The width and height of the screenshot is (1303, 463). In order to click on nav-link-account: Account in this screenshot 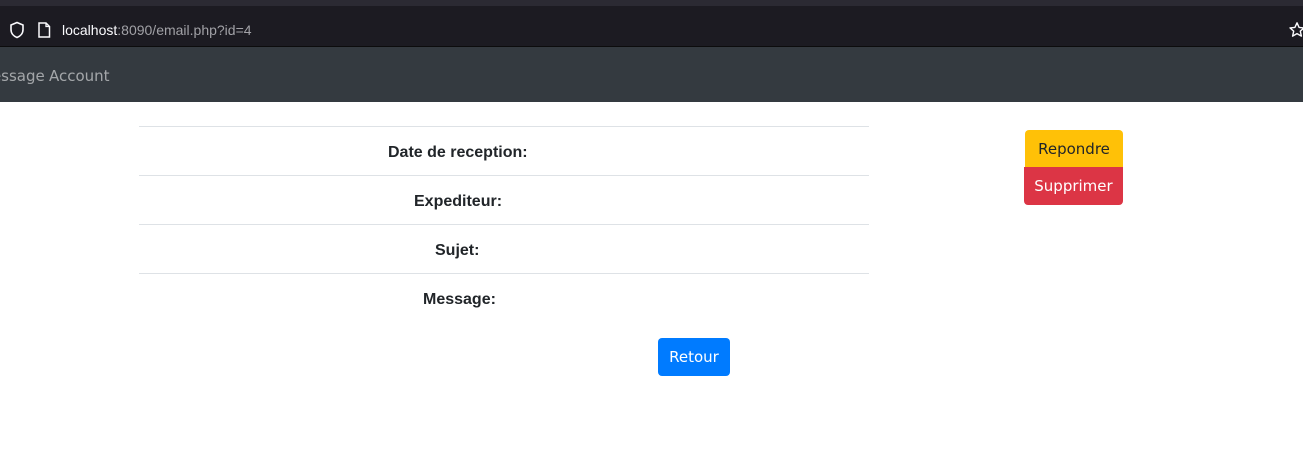, I will do `click(79, 76)`.